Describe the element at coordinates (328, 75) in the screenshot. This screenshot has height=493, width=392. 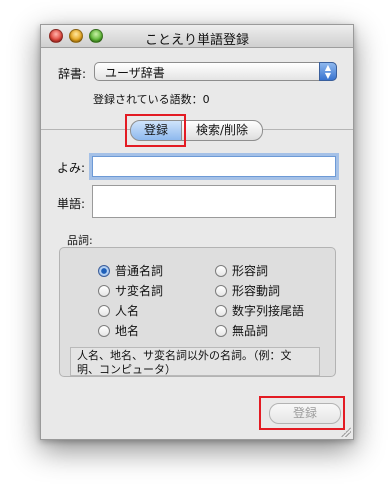
I see `chevron-down-icon: ▼` at that location.